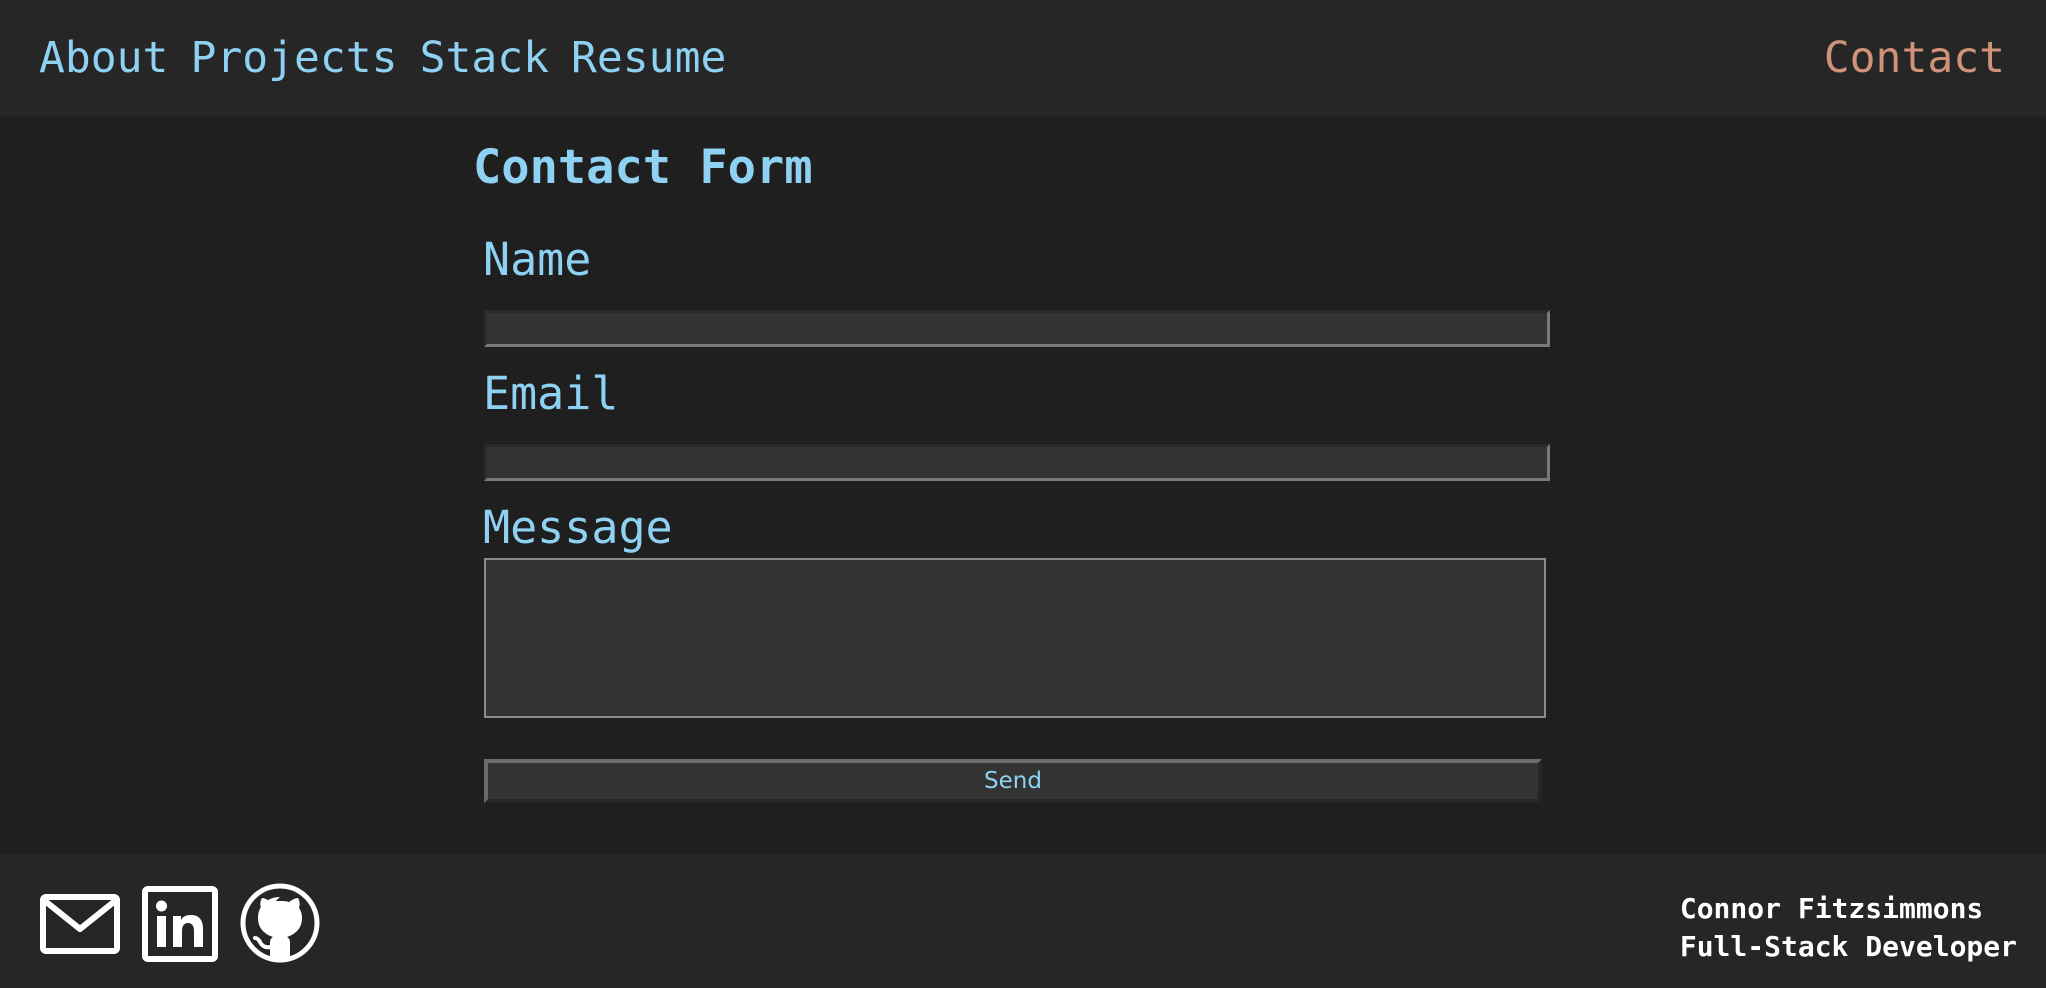  What do you see at coordinates (484, 58) in the screenshot?
I see `nav-link-stack: Stack` at bounding box center [484, 58].